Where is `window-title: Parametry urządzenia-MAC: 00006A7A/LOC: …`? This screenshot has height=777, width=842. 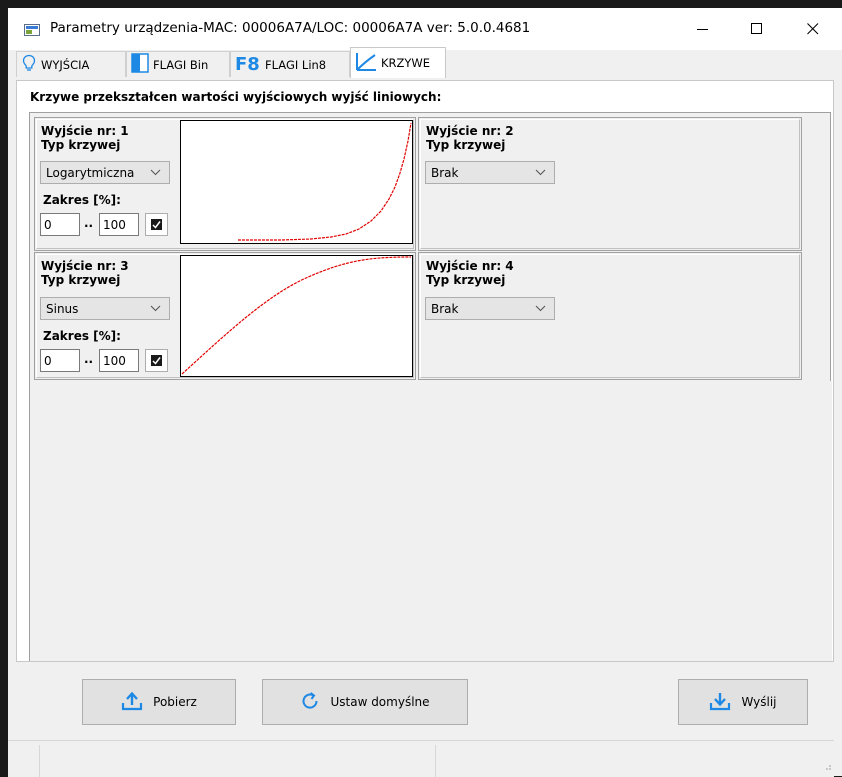
window-title: Parametry urządzenia-MAC: 00006A7A/LOC: … is located at coordinates (290, 28).